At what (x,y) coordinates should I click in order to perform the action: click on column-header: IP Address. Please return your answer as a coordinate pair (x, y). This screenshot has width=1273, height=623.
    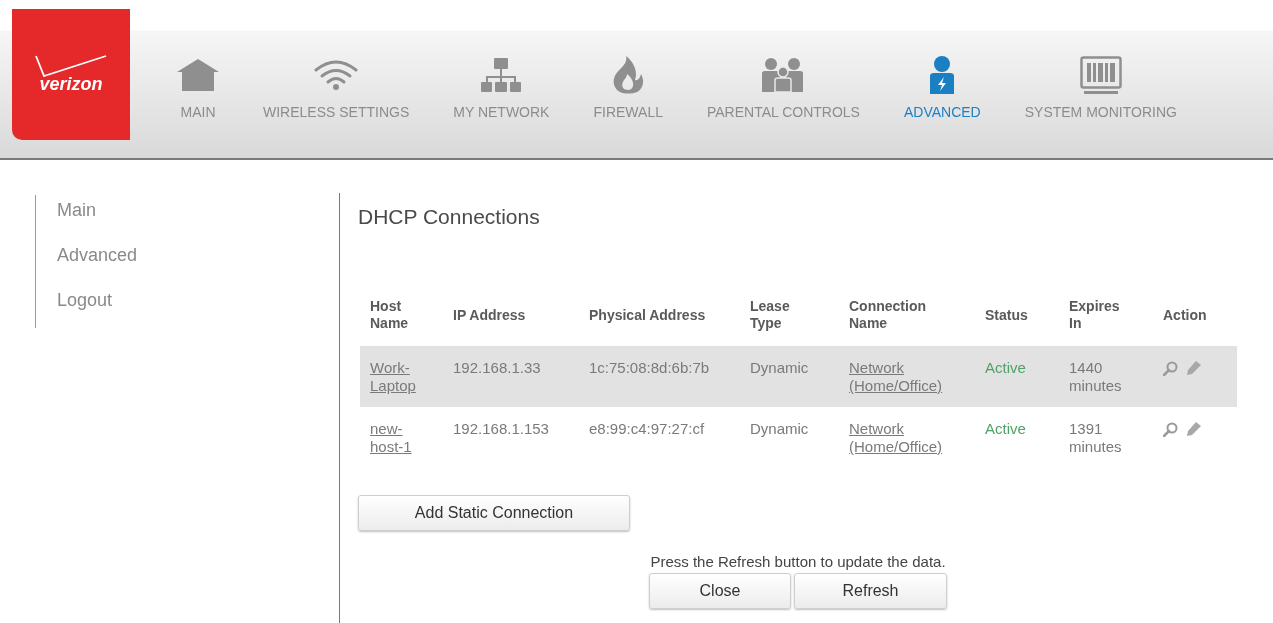
    Looking at the image, I should click on (489, 315).